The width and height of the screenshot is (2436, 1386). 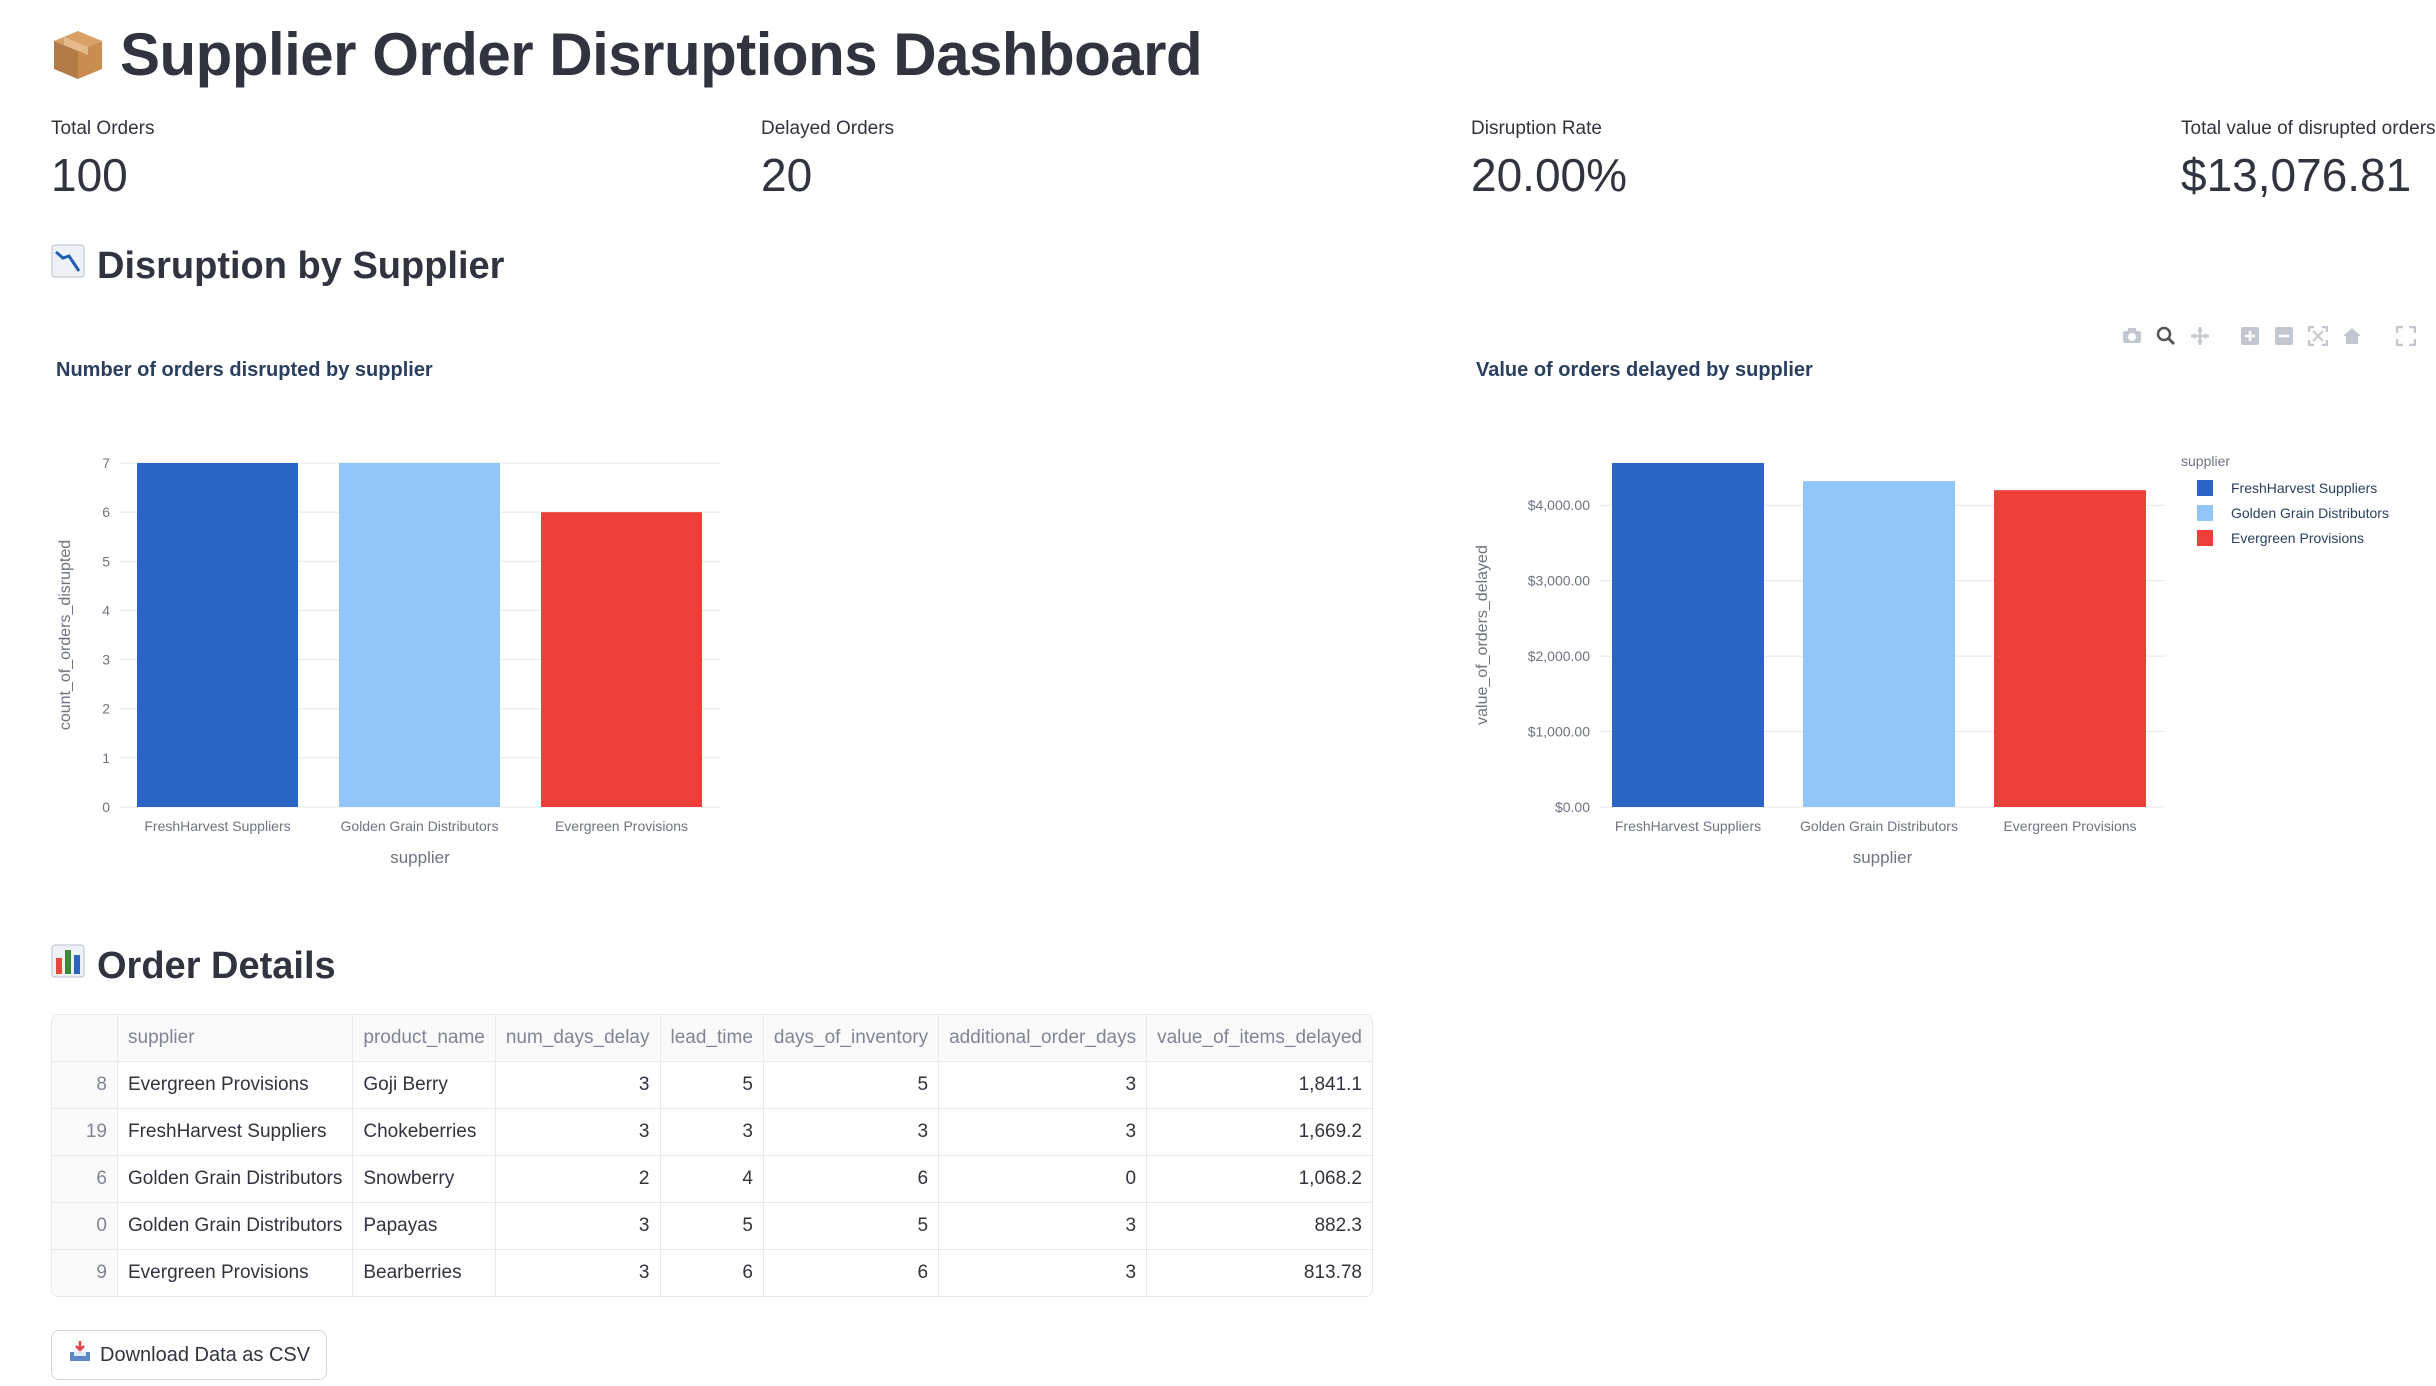 What do you see at coordinates (2205, 461) in the screenshot?
I see `legend-title: supplier` at bounding box center [2205, 461].